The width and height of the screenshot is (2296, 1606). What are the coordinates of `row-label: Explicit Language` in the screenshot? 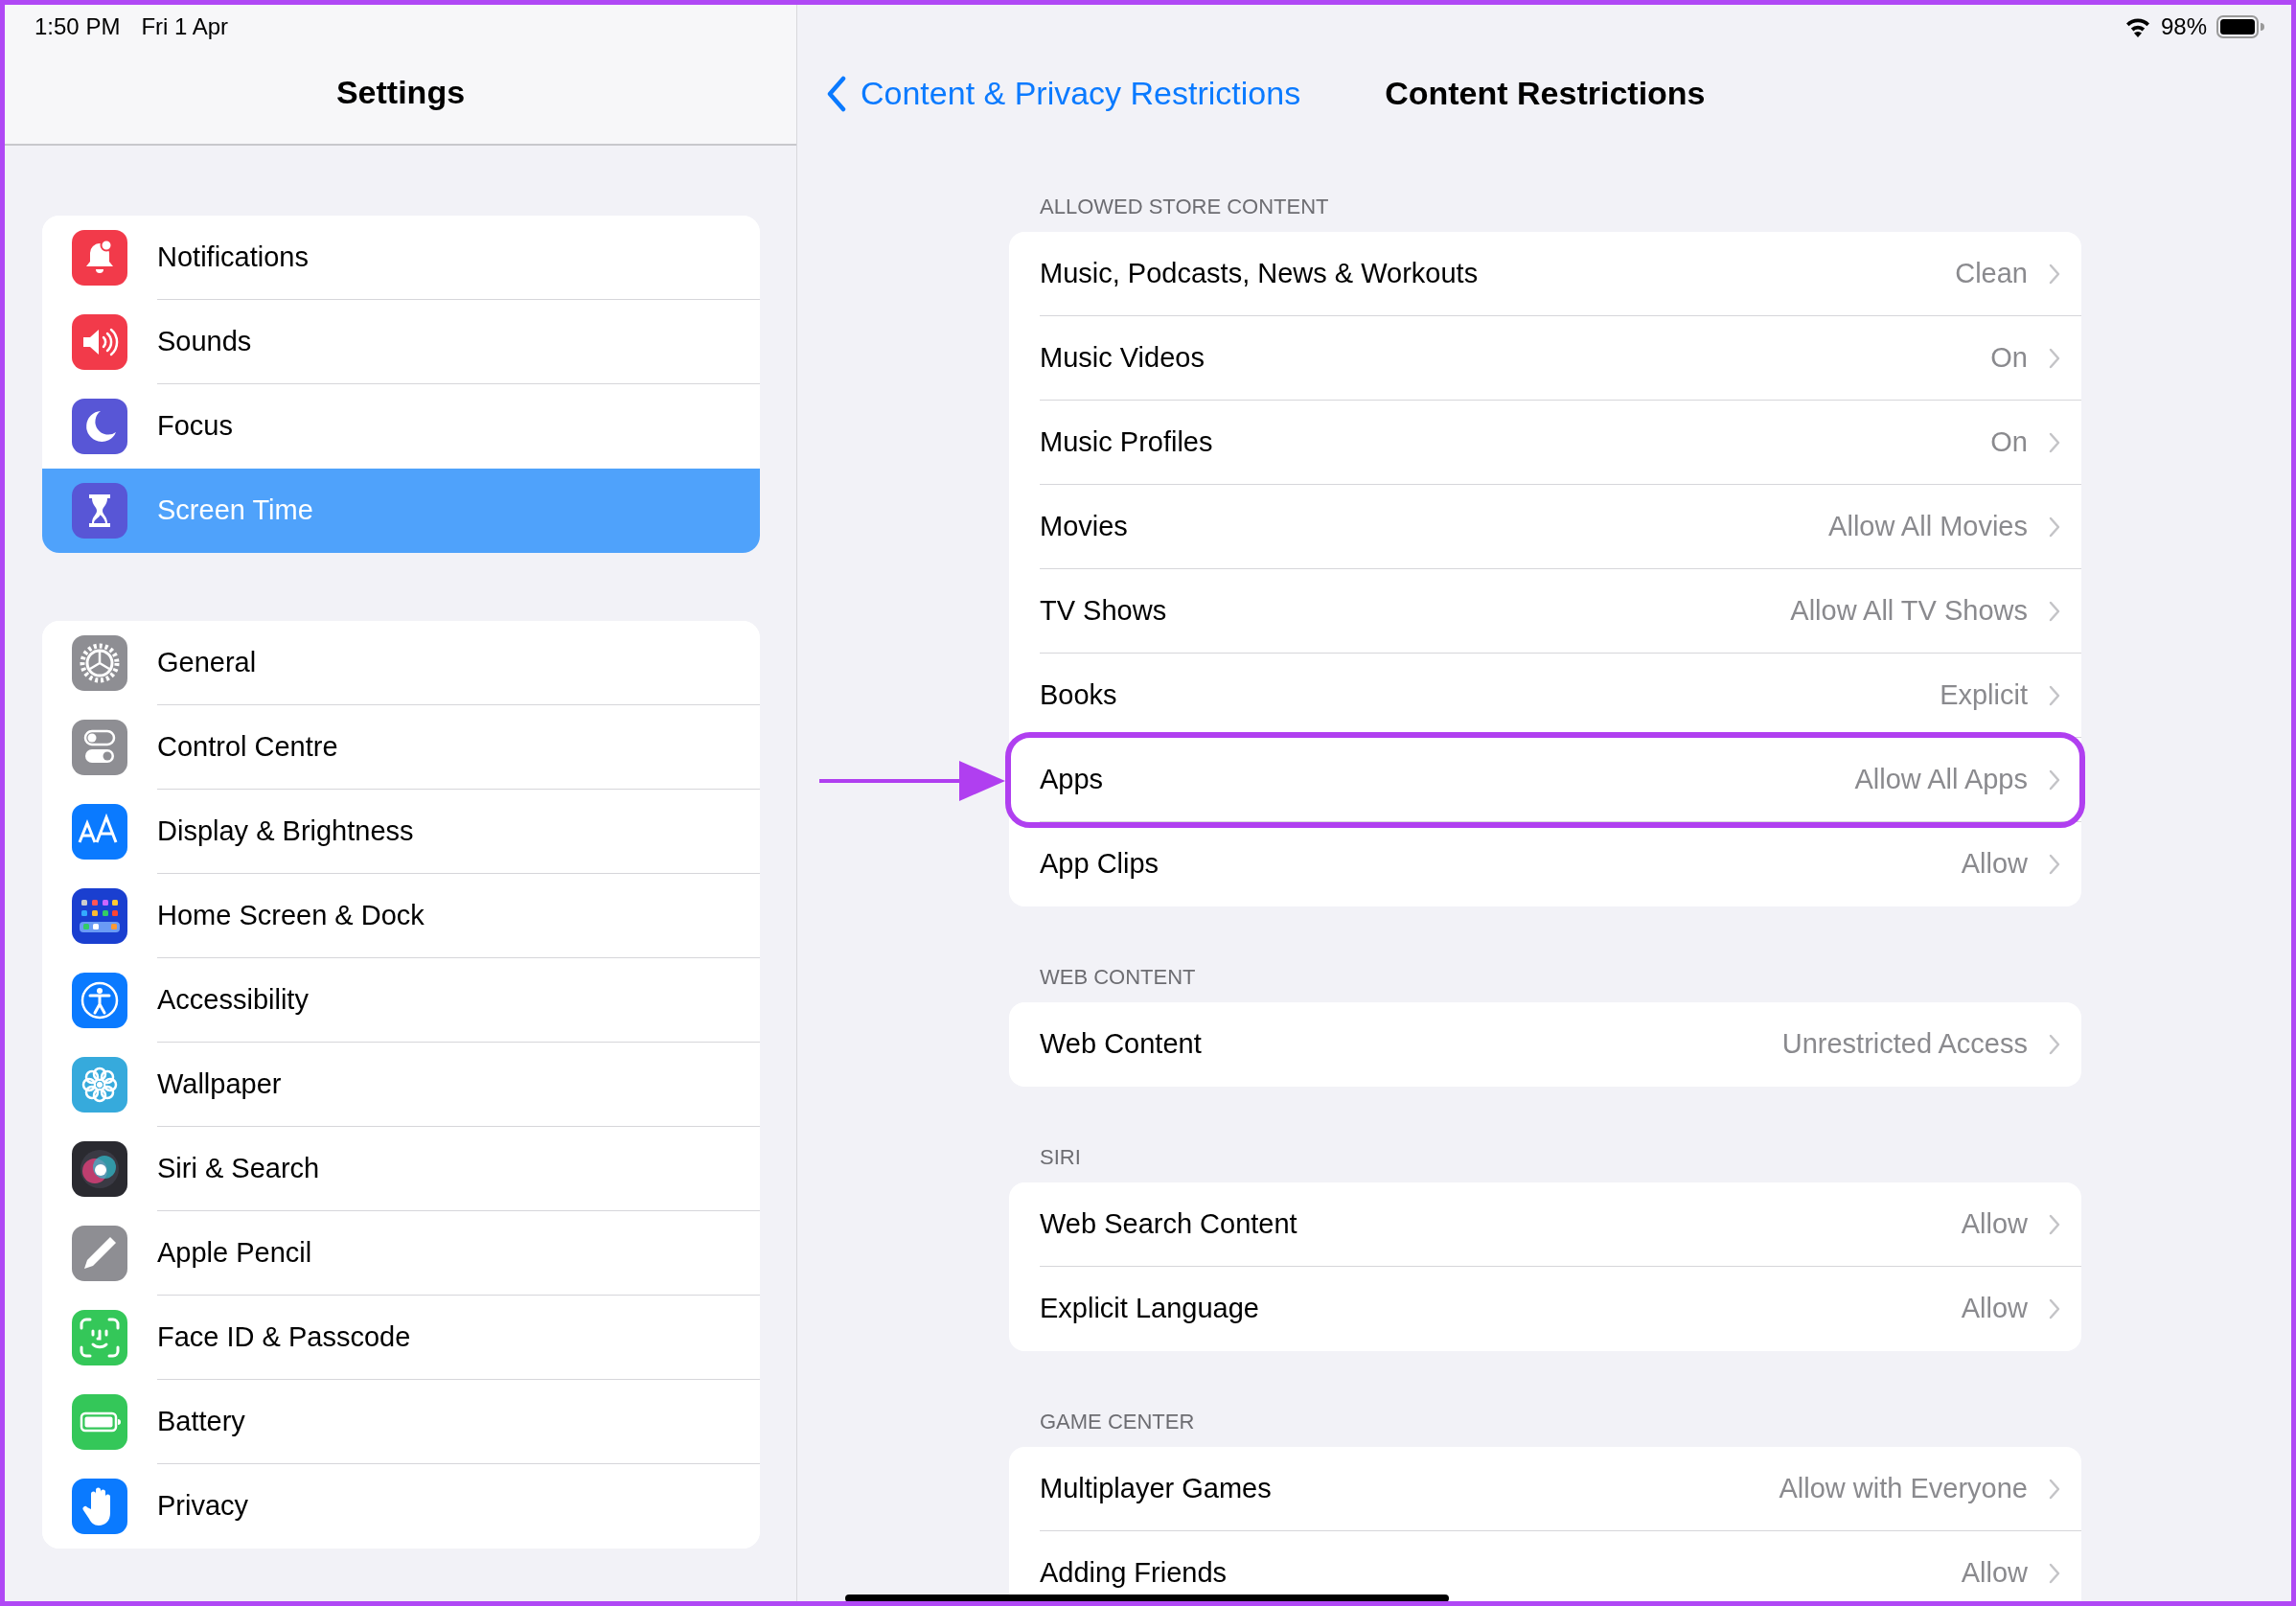 It's located at (1149, 1309).